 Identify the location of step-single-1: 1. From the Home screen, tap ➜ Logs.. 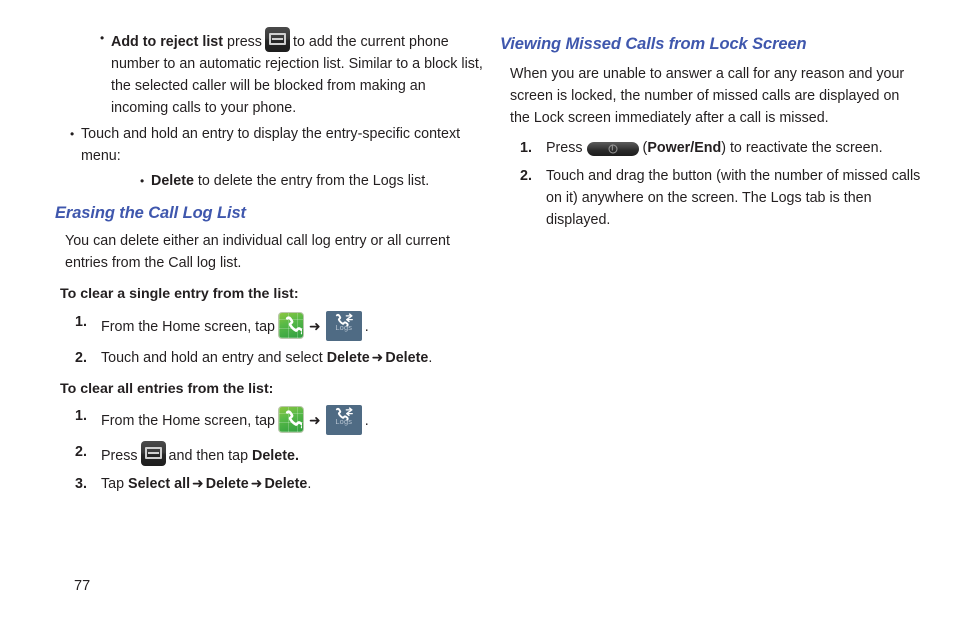
(280, 325).